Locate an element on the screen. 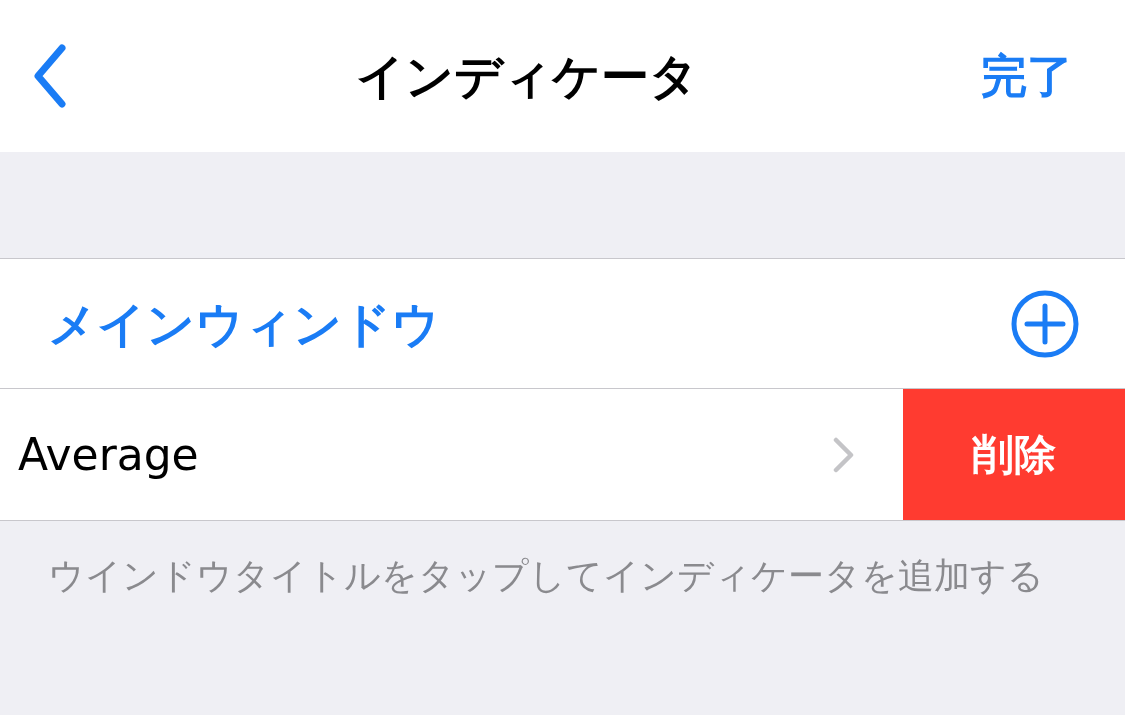 Image resolution: width=1125 pixels, height=715 pixels. footer-hint: ウインドウタイトルをタップしてインディケータを追加する is located at coordinates (546, 576).